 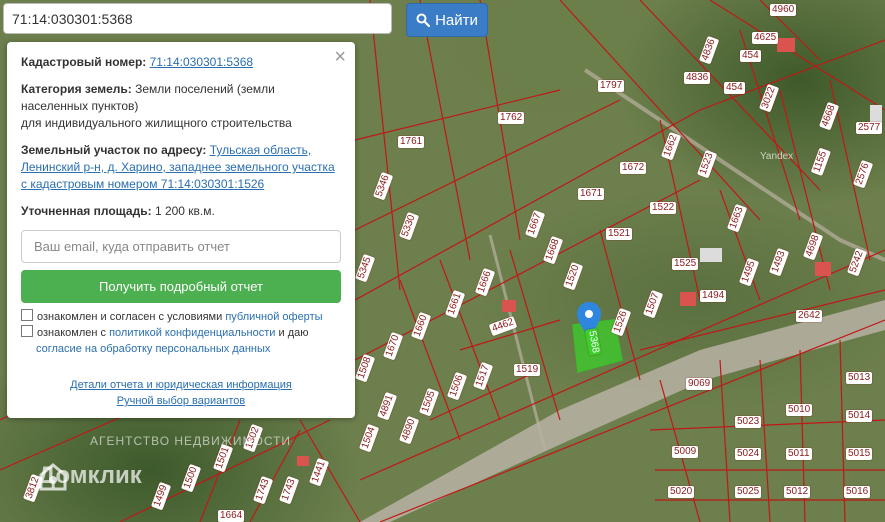 I want to click on parcel-label: 1672, so click(x=633, y=168).